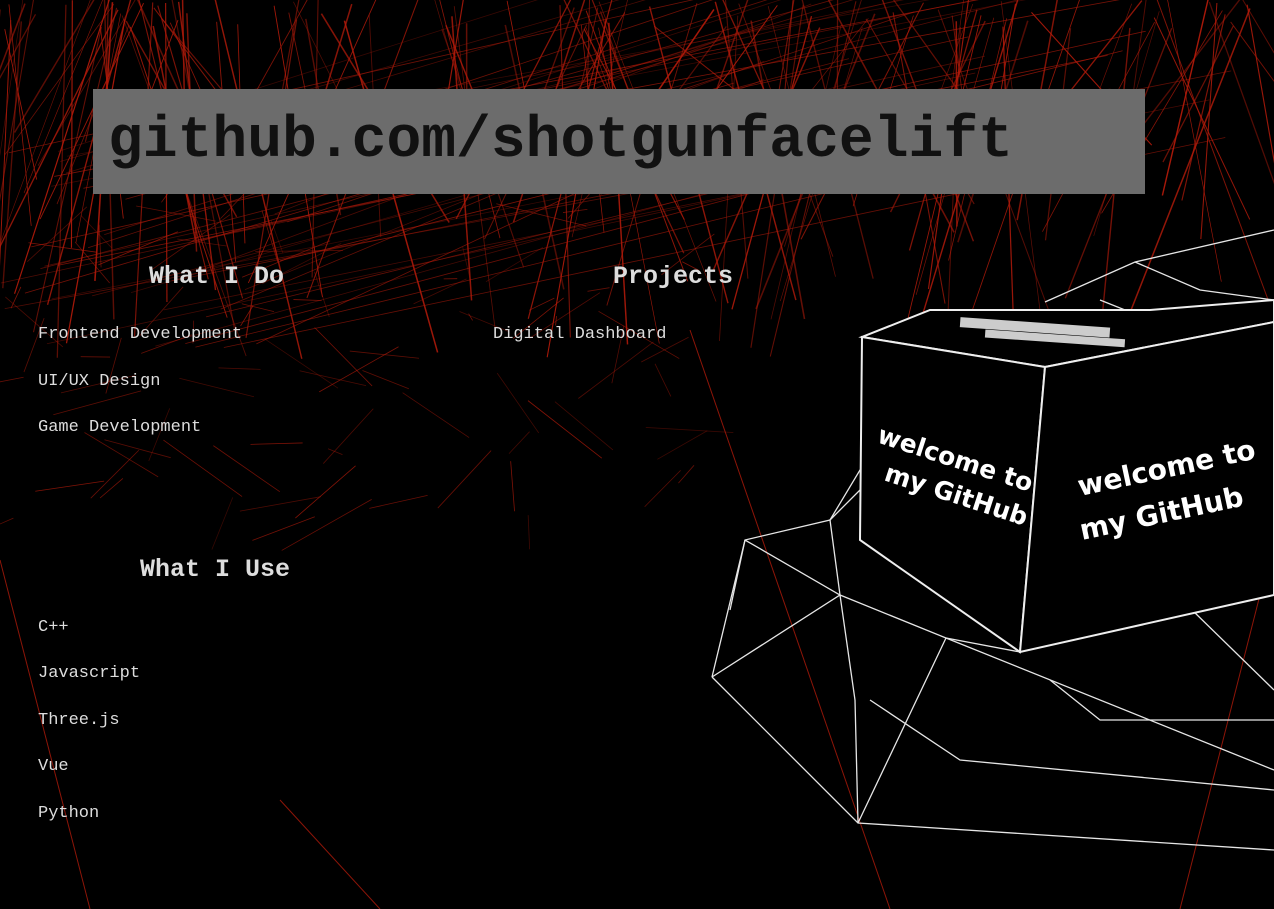 This screenshot has width=1274, height=909. What do you see at coordinates (89, 673) in the screenshot?
I see `tech-item-javascript: Javascript` at bounding box center [89, 673].